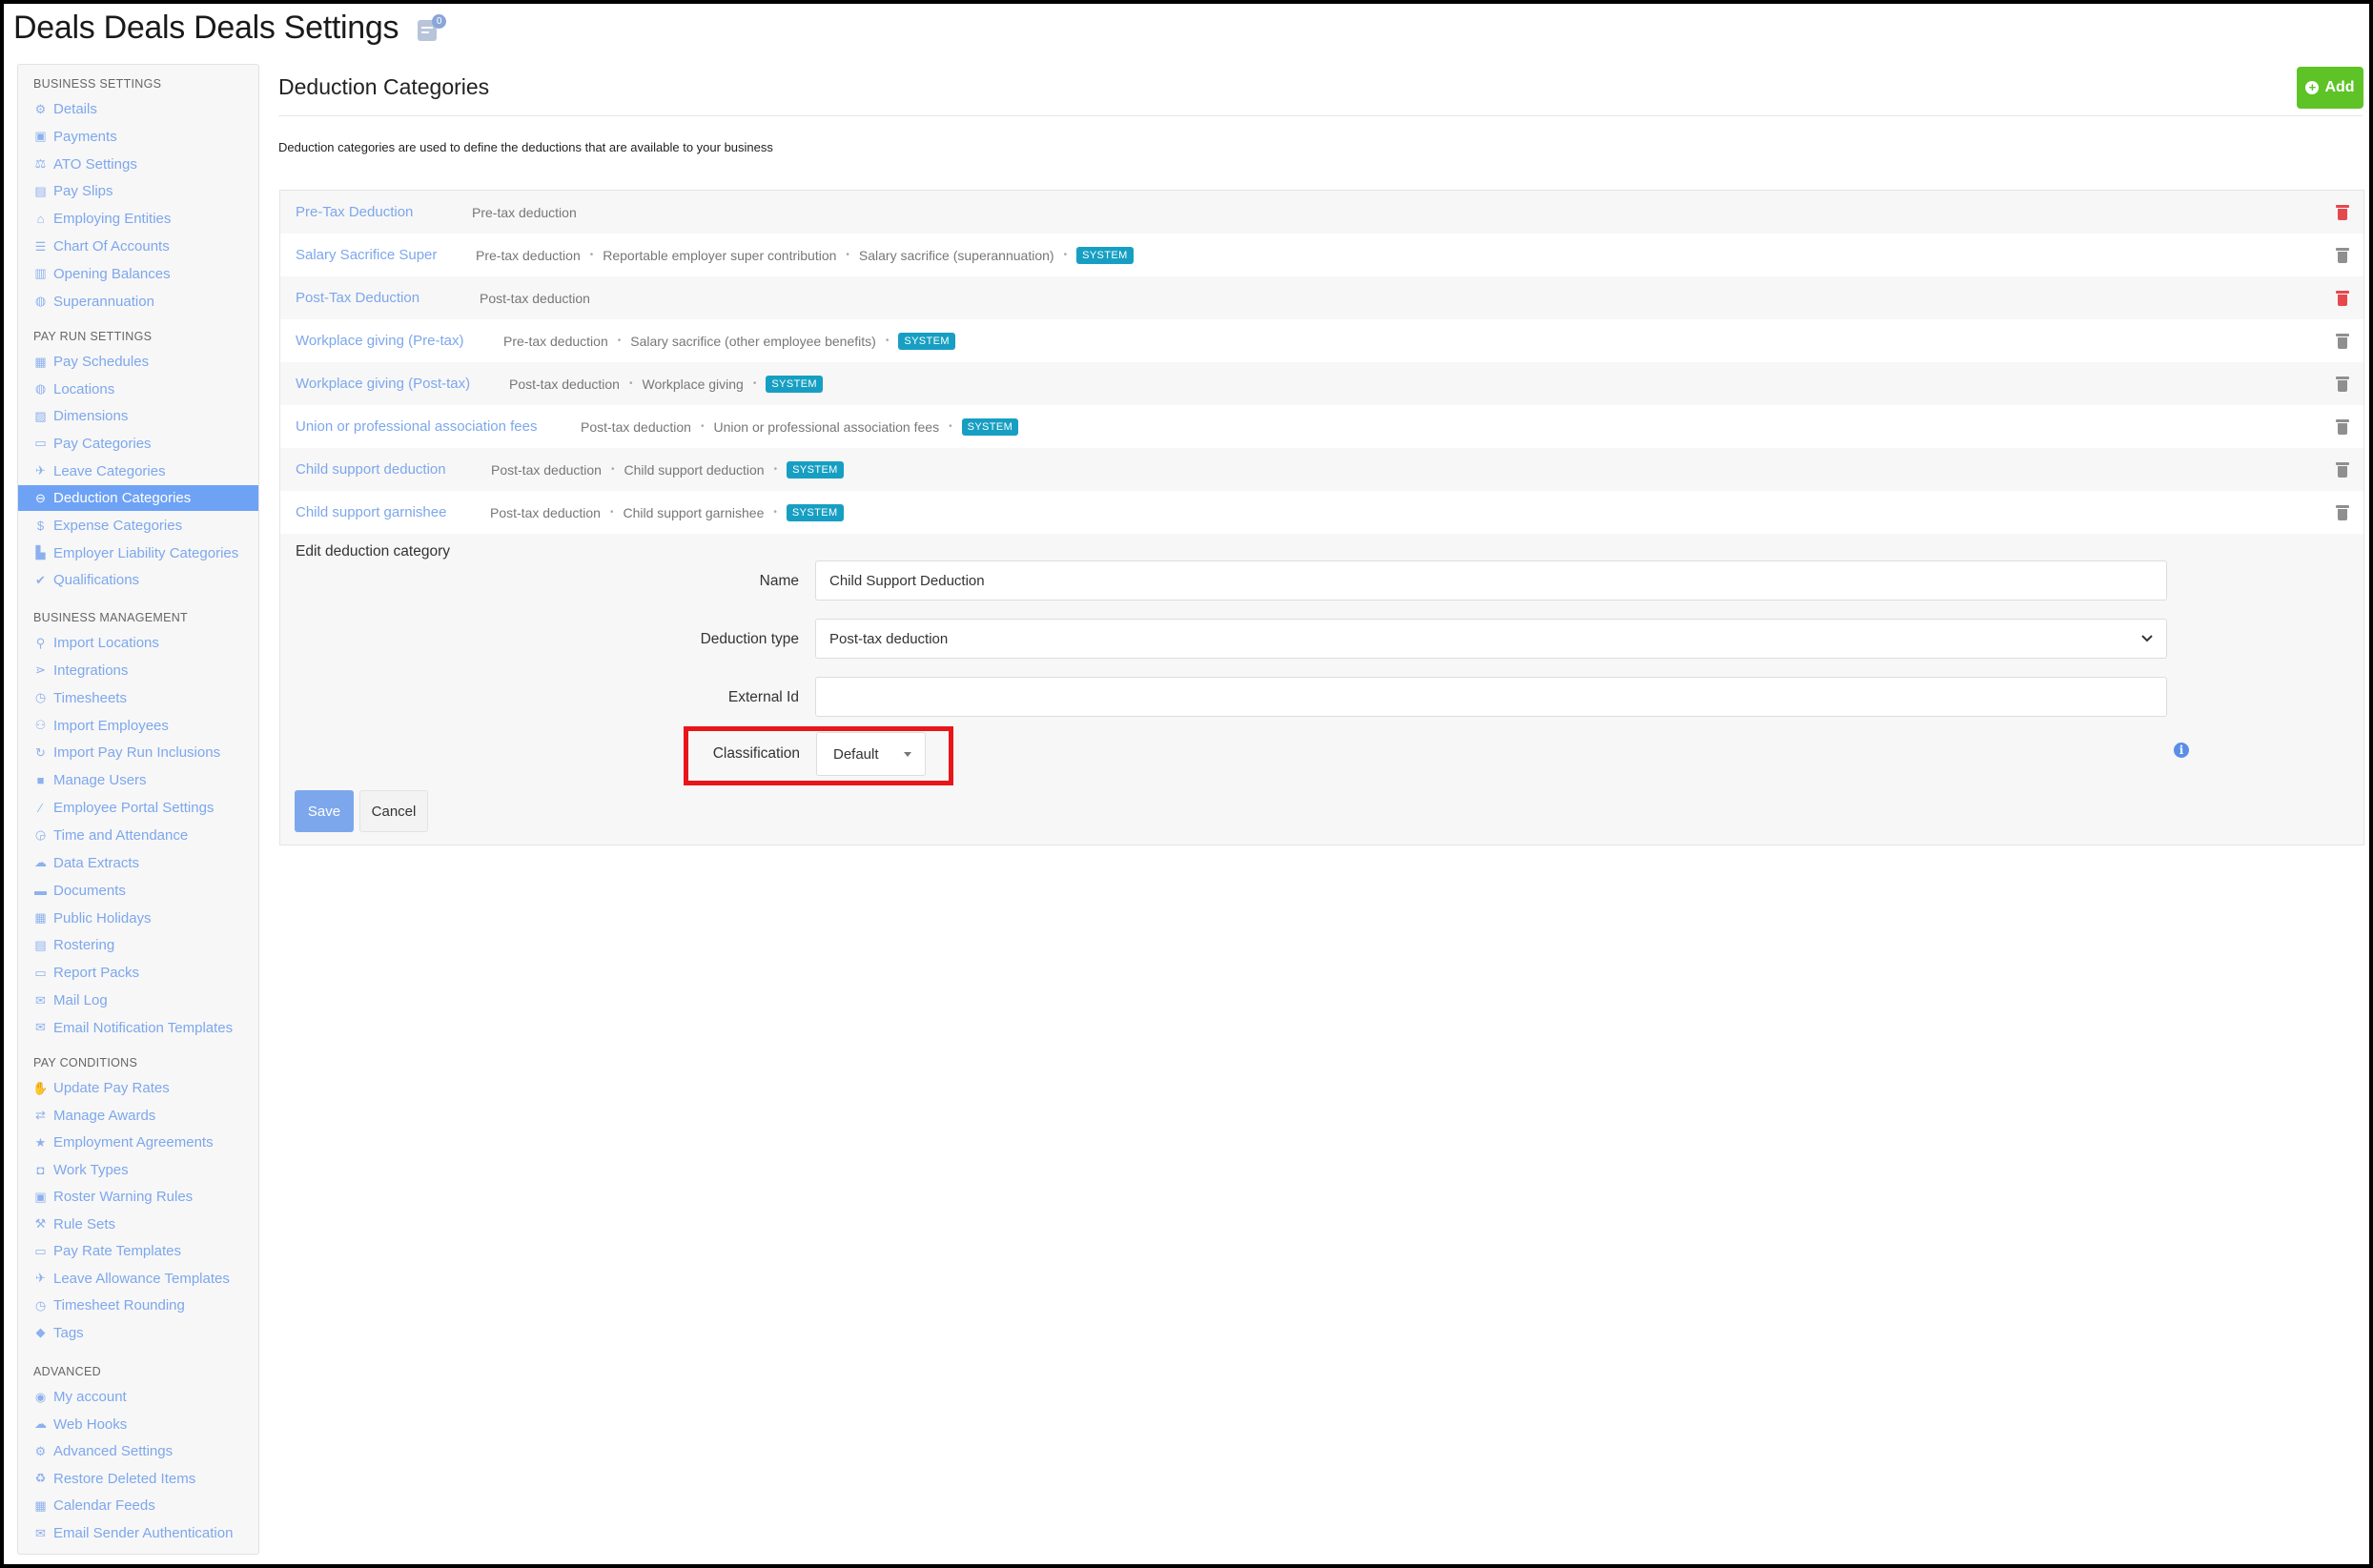 The width and height of the screenshot is (2373, 1568). I want to click on sidebar-item-qualifications: ✔ Qualifications, so click(138, 580).